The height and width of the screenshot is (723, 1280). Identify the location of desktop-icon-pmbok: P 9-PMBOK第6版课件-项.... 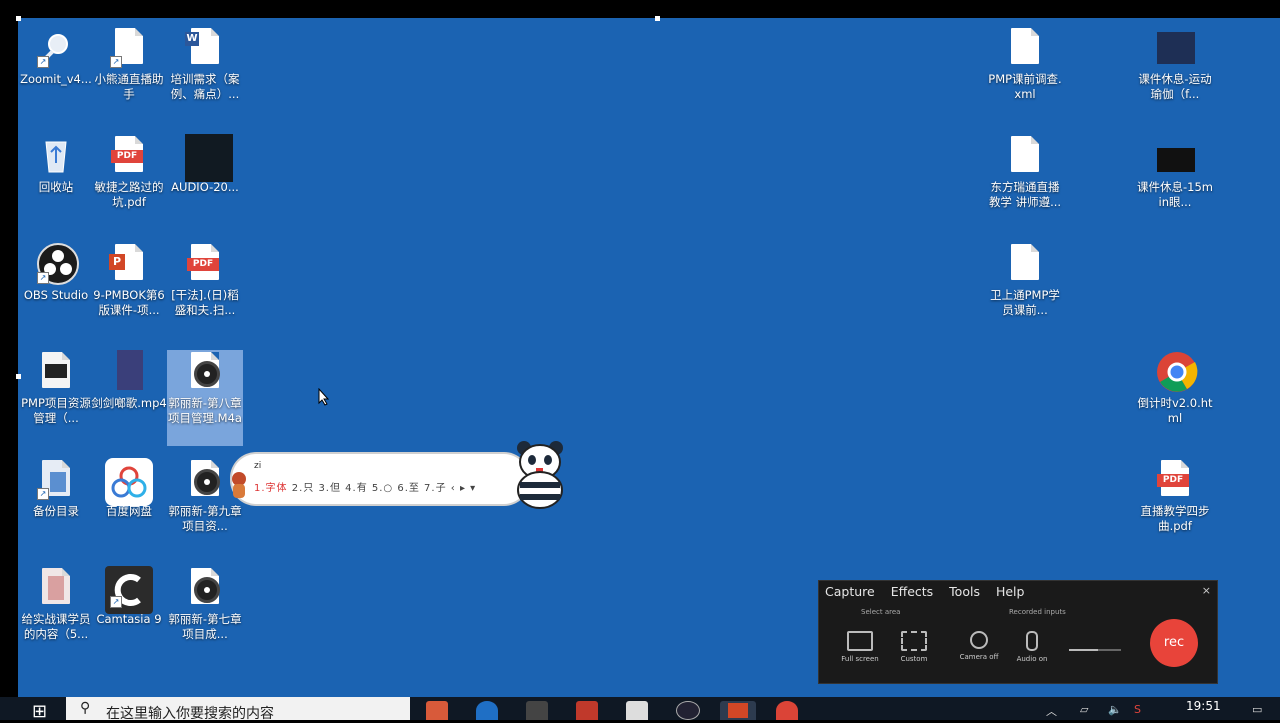
(129, 280).